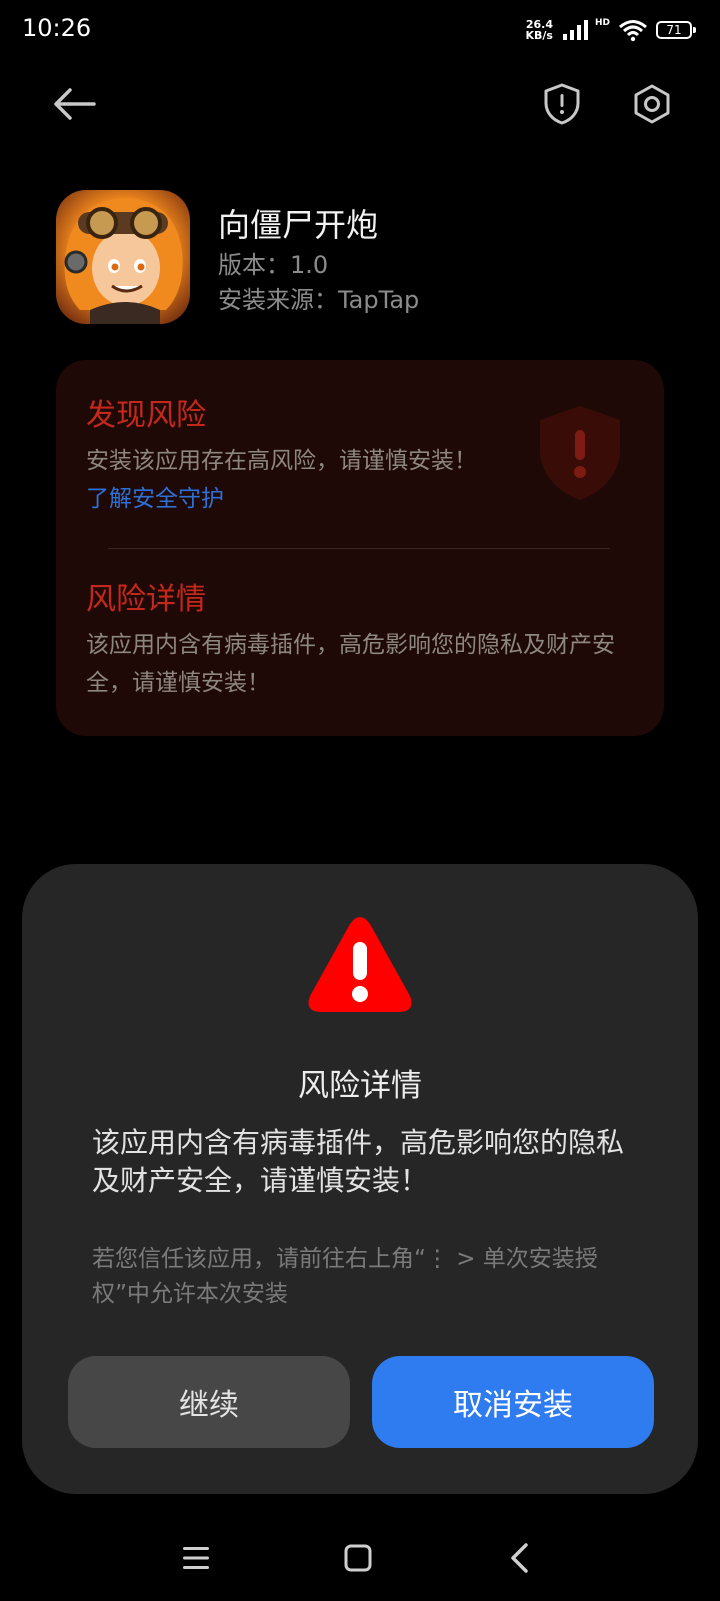  I want to click on menu-icon, so click(196, 1558).